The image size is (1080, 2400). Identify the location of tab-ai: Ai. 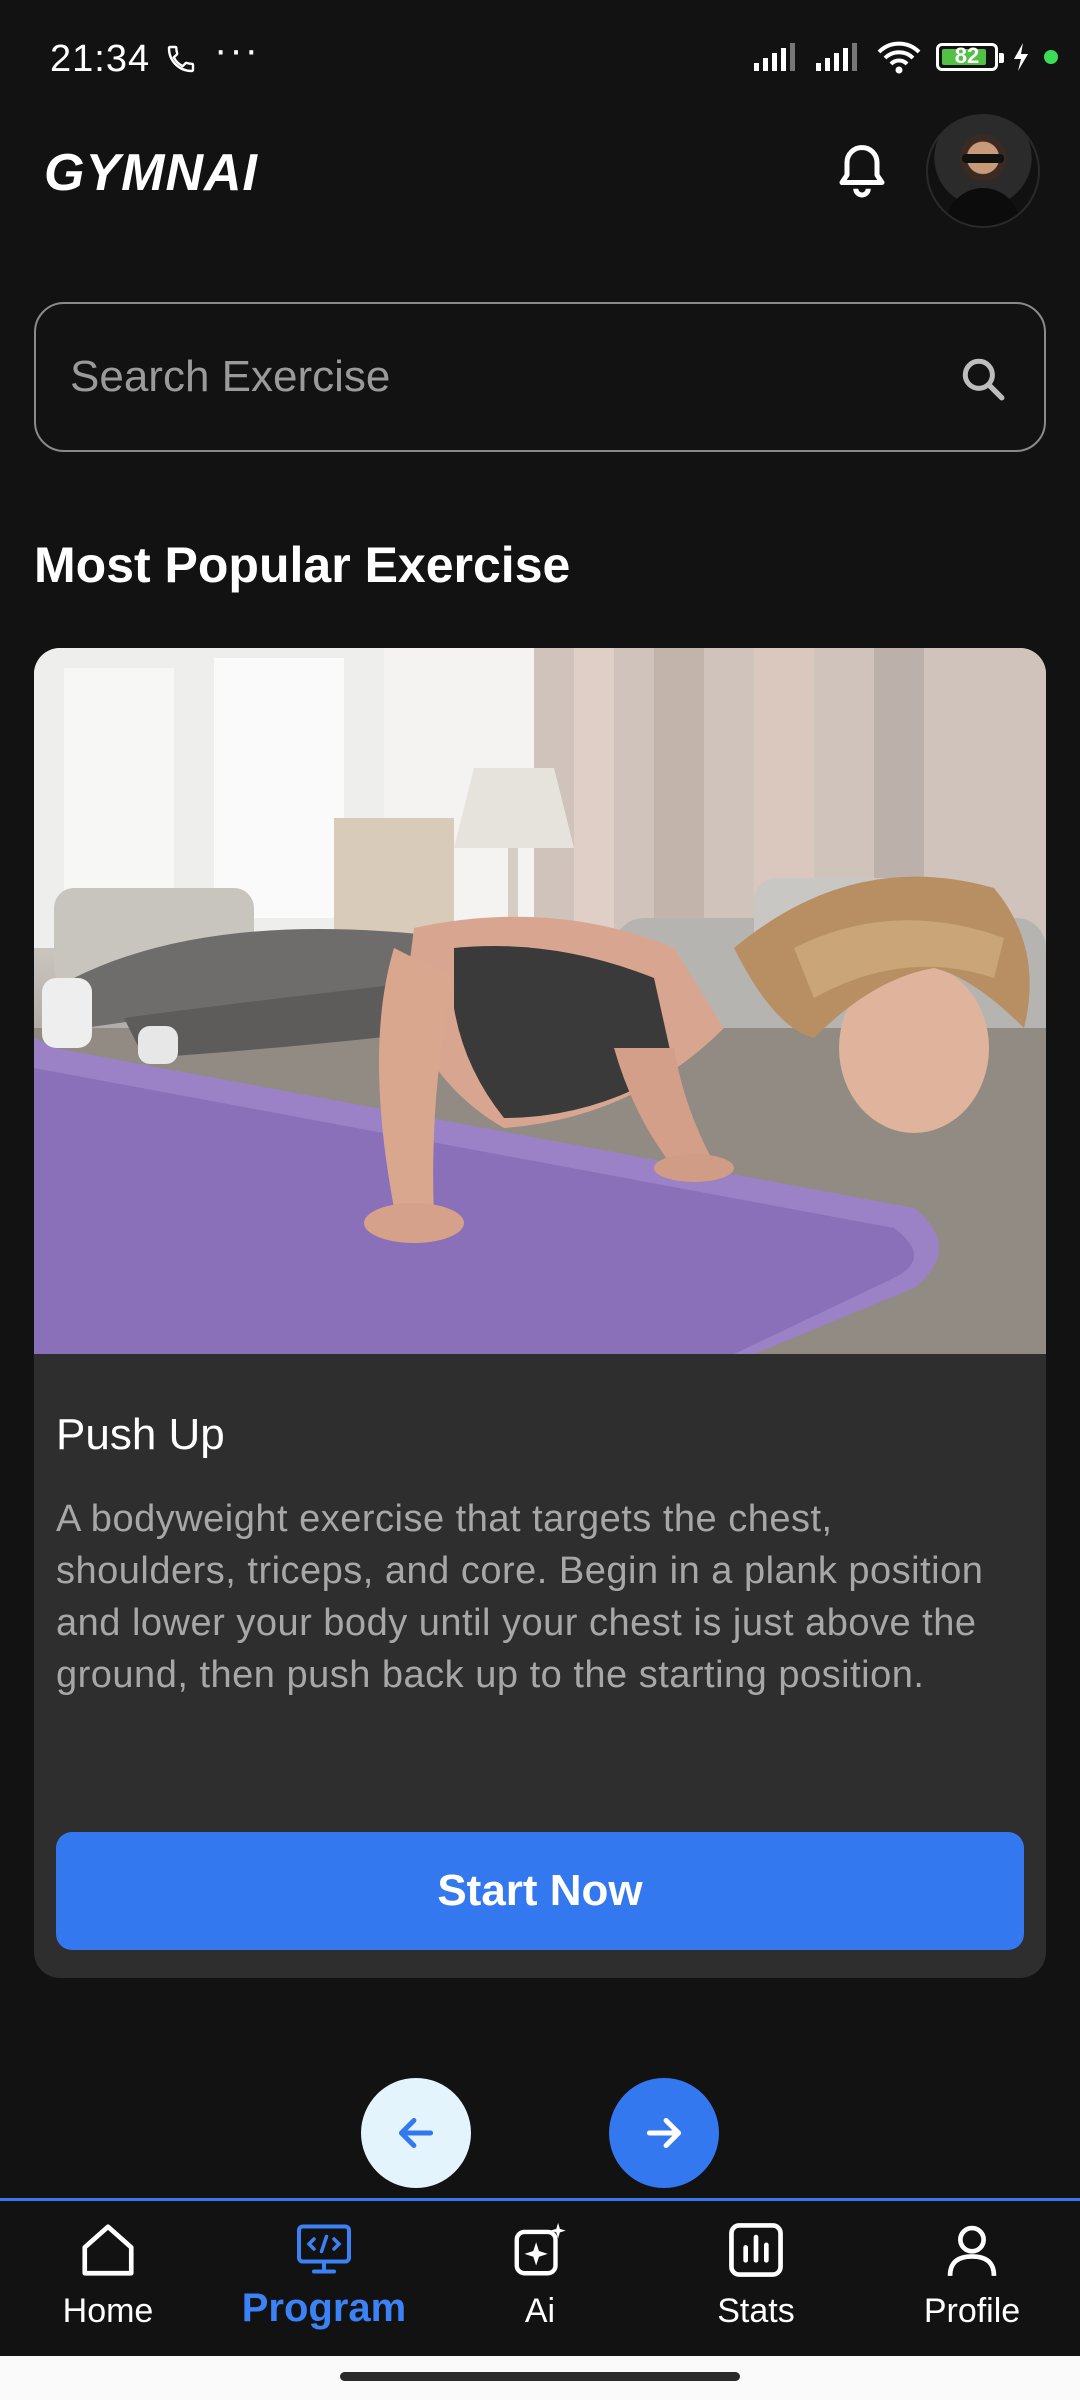
(540, 2275).